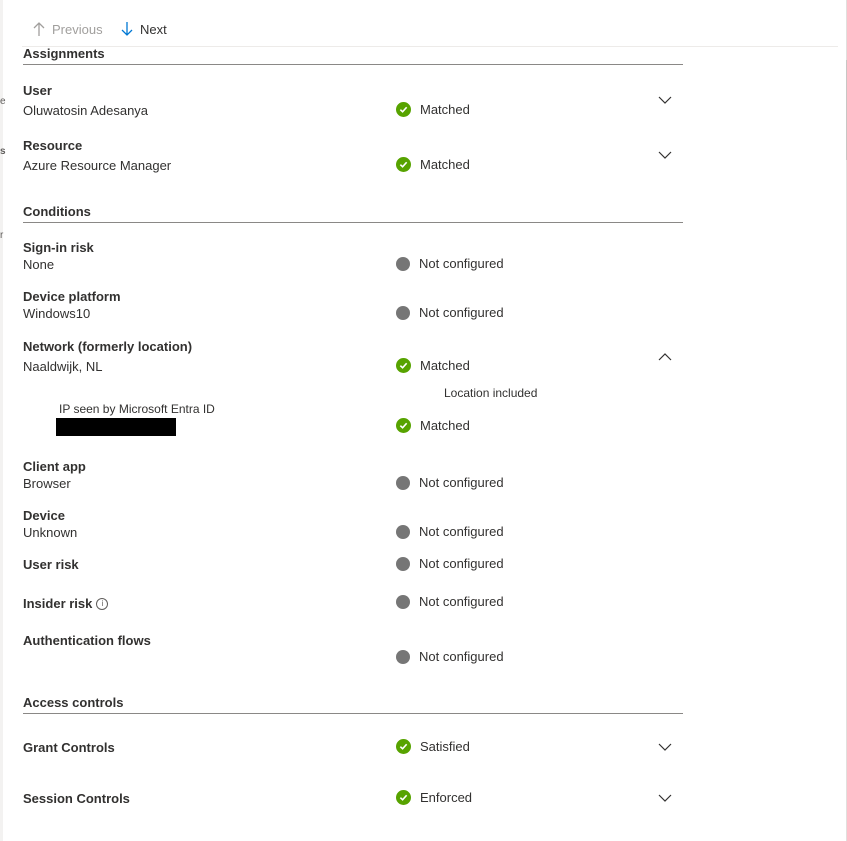 The image size is (847, 841). What do you see at coordinates (63, 366) in the screenshot?
I see `network-value: Naaldwijk, NL` at bounding box center [63, 366].